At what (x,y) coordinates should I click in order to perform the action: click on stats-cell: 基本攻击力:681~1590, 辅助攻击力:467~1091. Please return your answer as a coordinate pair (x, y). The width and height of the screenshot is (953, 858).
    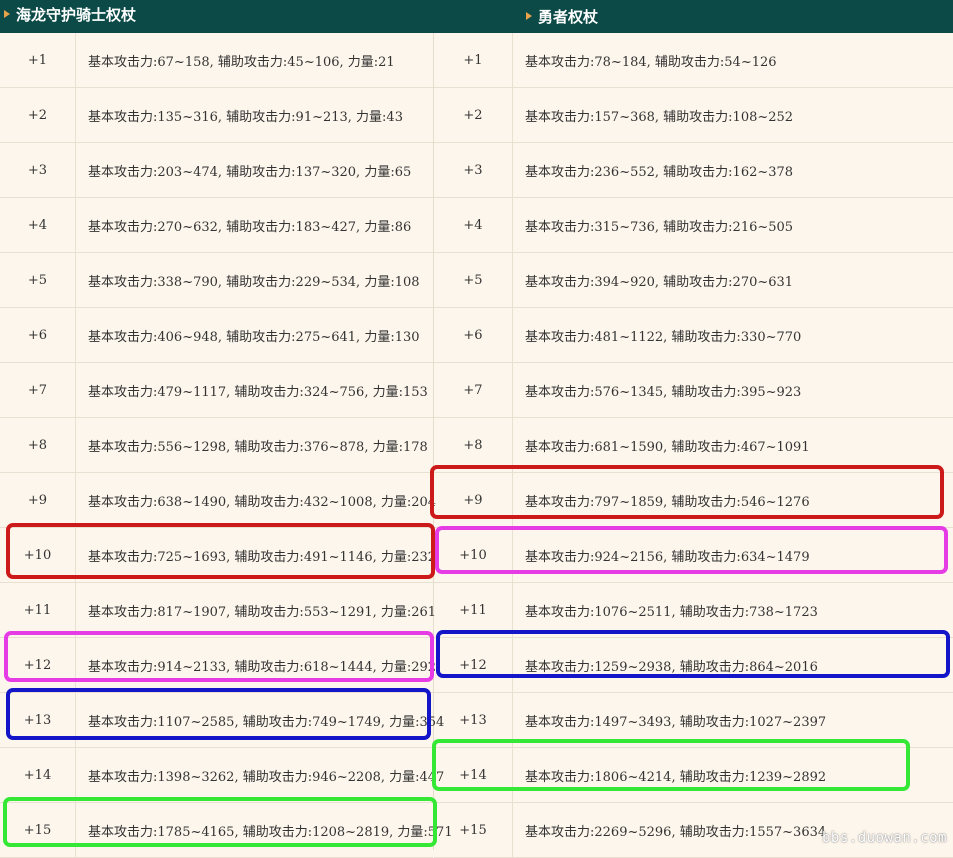
    Looking at the image, I should click on (667, 447).